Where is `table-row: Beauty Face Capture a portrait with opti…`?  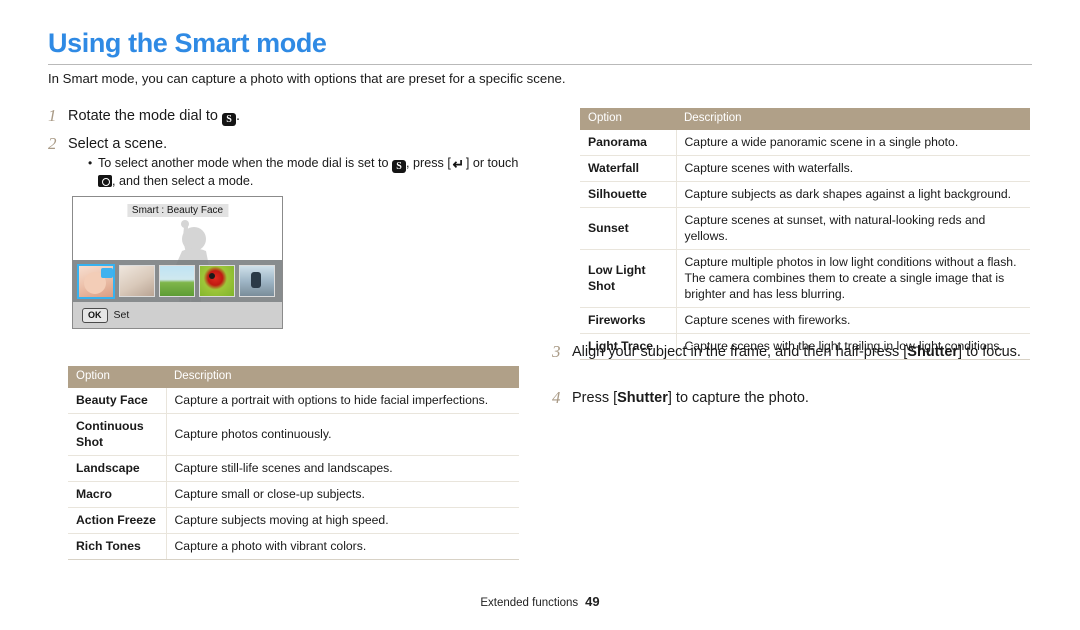
table-row: Beauty Face Capture a portrait with opti… is located at coordinates (293, 401).